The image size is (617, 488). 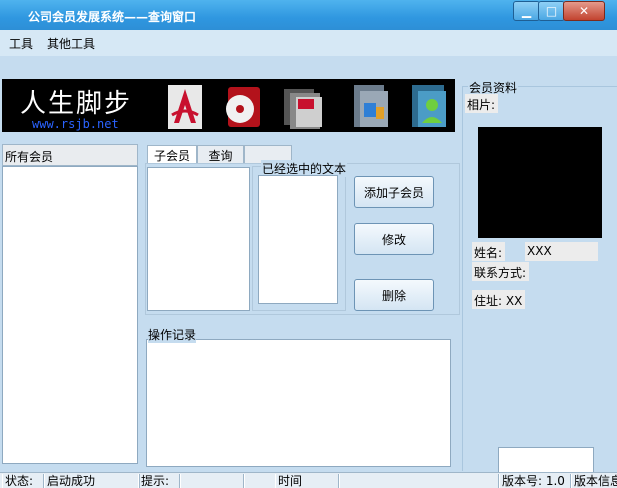 What do you see at coordinates (561, 251) in the screenshot?
I see `name-value: XXX` at bounding box center [561, 251].